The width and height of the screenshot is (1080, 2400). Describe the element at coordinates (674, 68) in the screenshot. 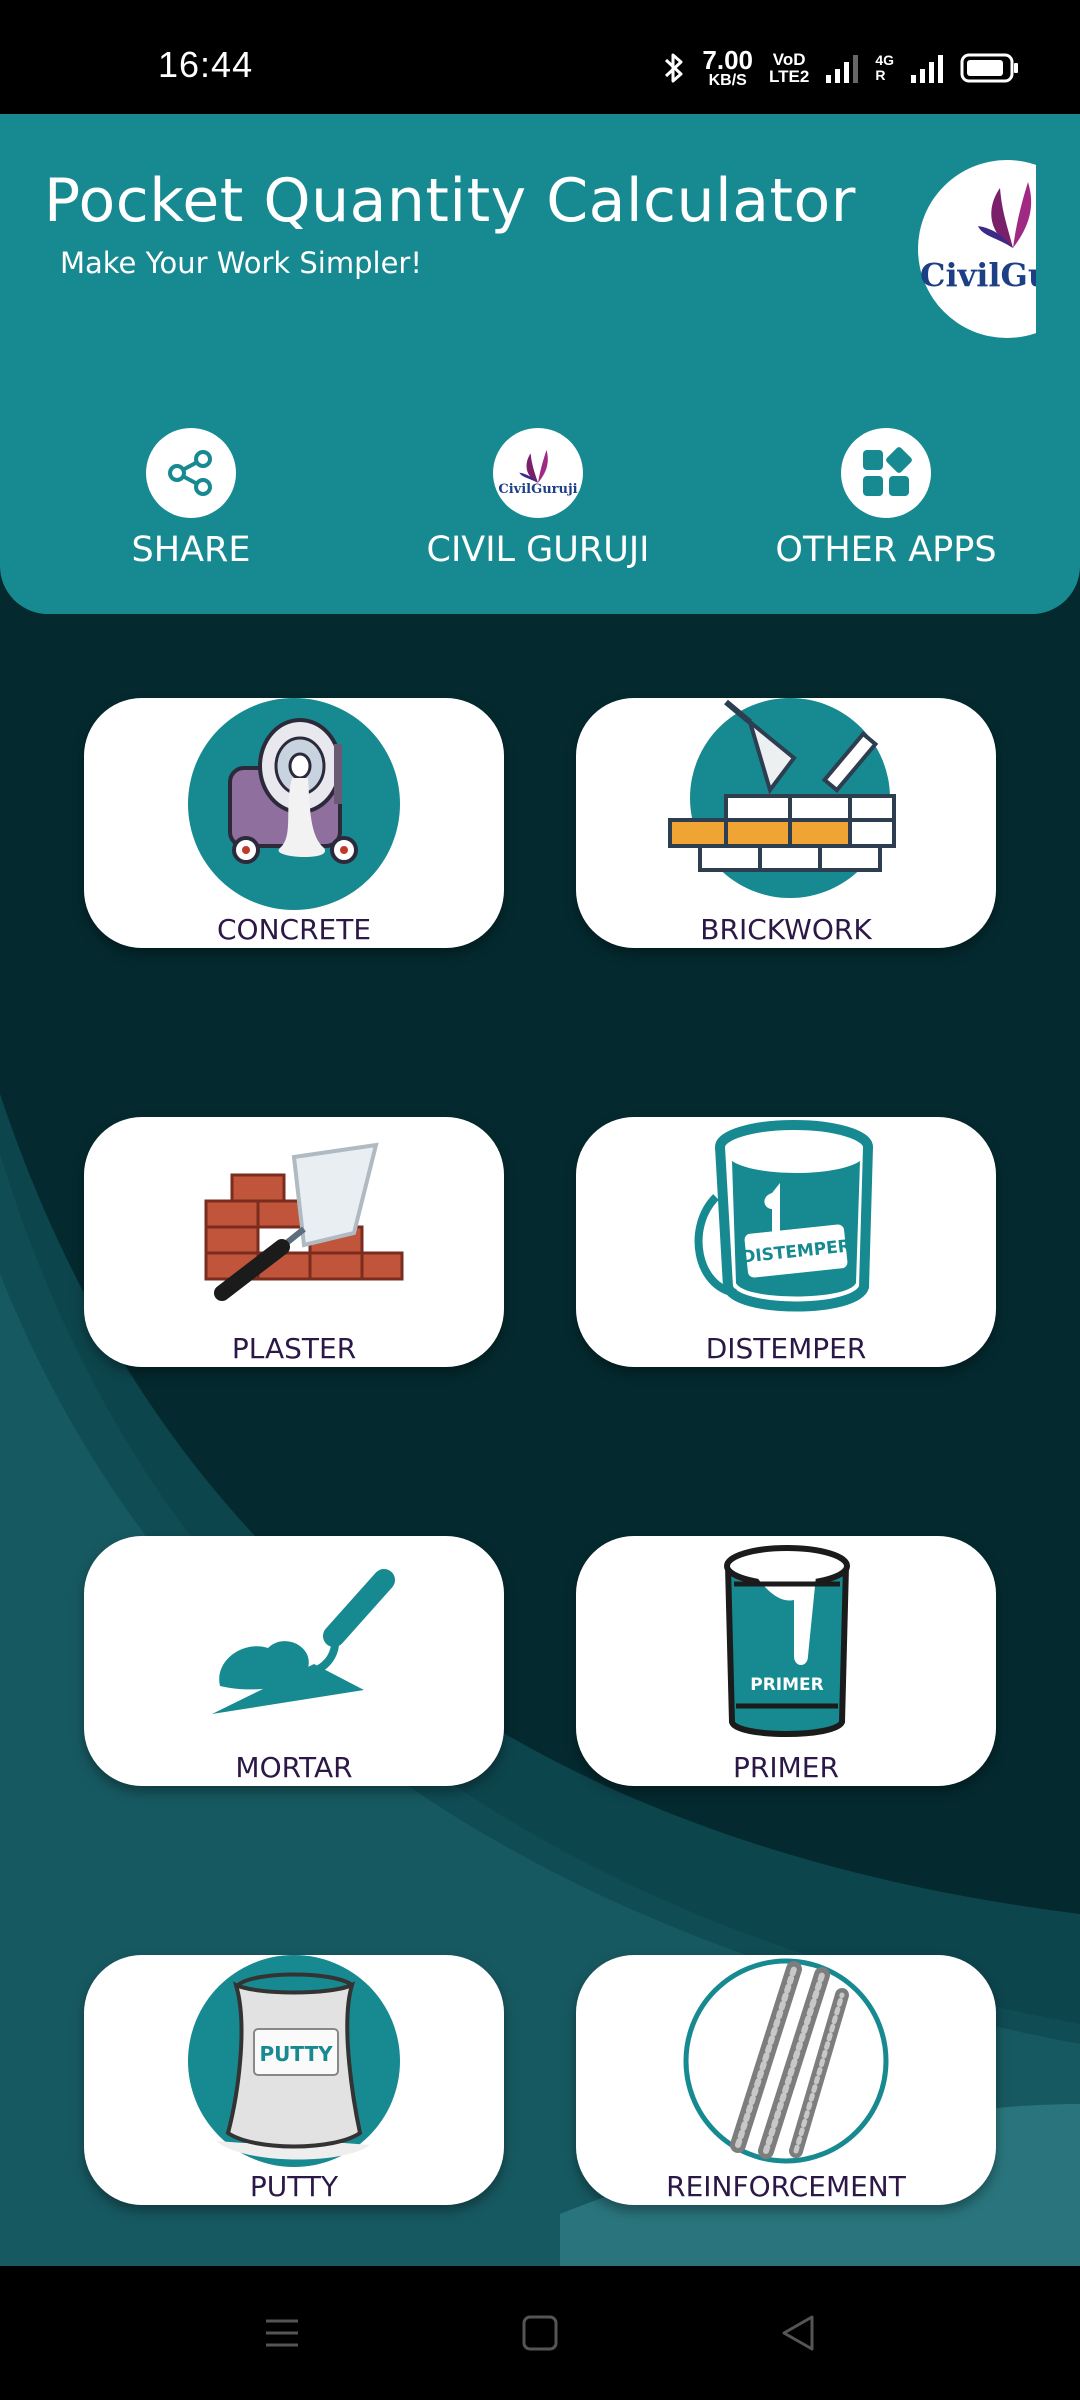

I see `bluetooth-icon` at that location.